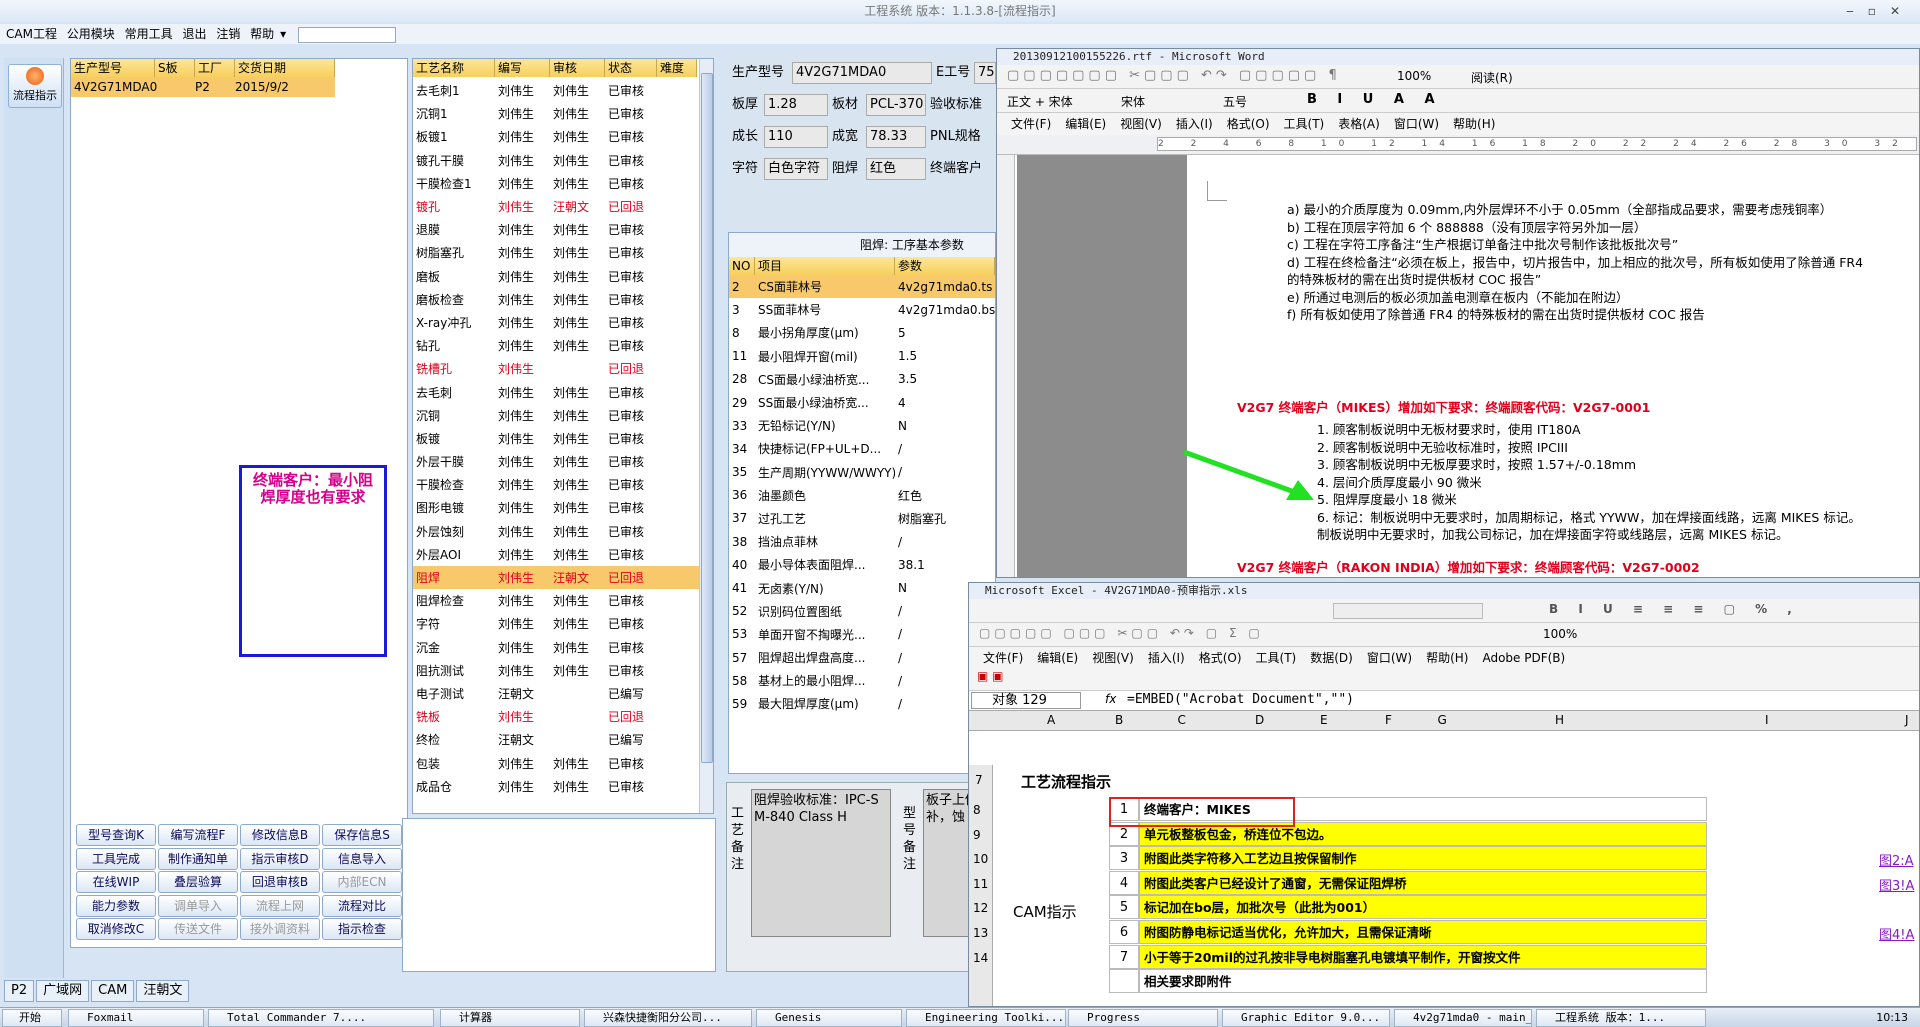 The width and height of the screenshot is (1920, 1027). Describe the element at coordinates (280, 858) in the screenshot. I see `action-button: 指示审核D` at that location.